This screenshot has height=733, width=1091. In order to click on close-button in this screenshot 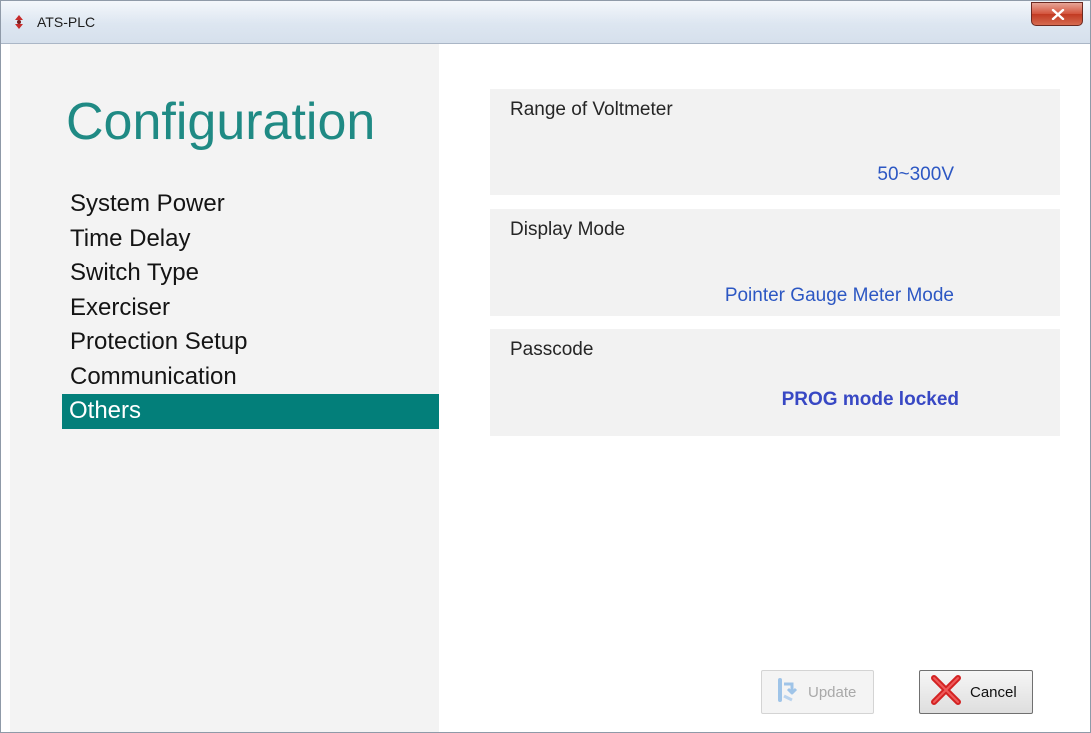, I will do `click(1057, 14)`.